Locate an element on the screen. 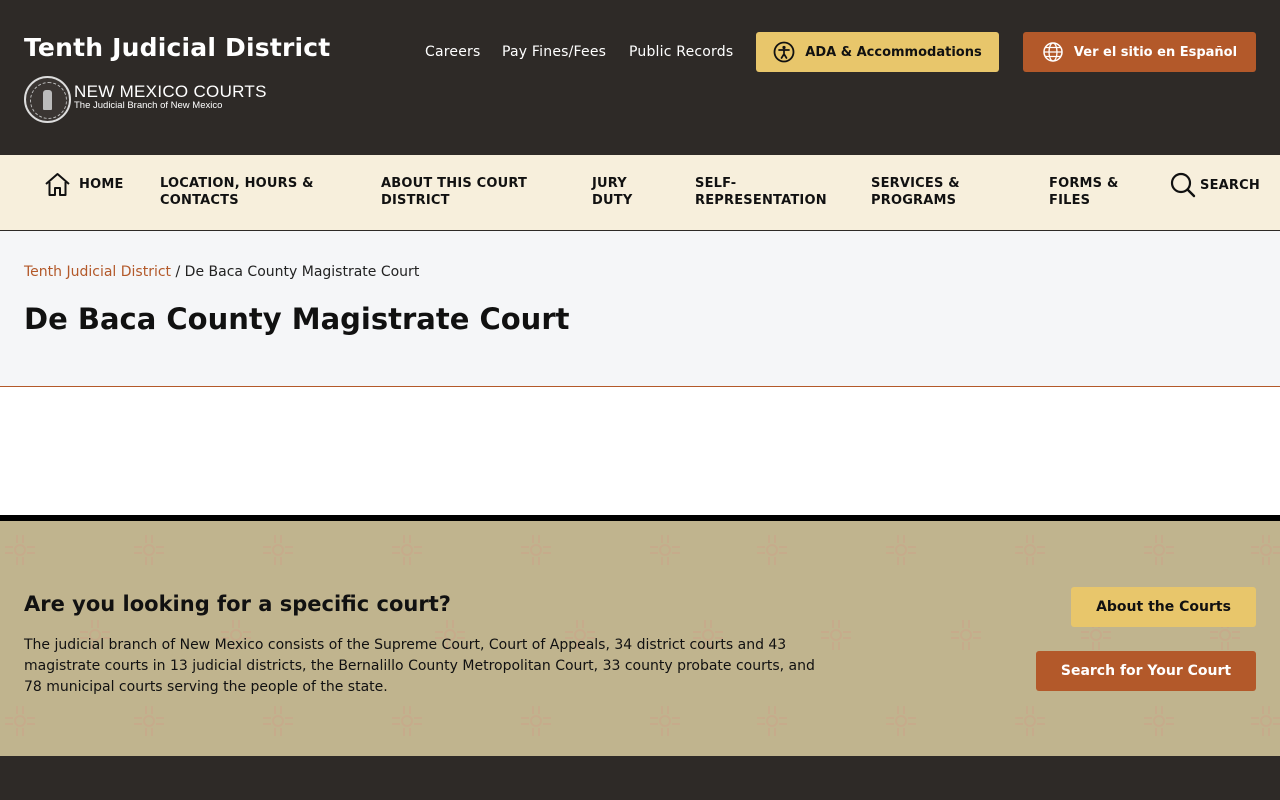 Image resolution: width=1280 pixels, height=800 pixels. home-icon is located at coordinates (57, 184).